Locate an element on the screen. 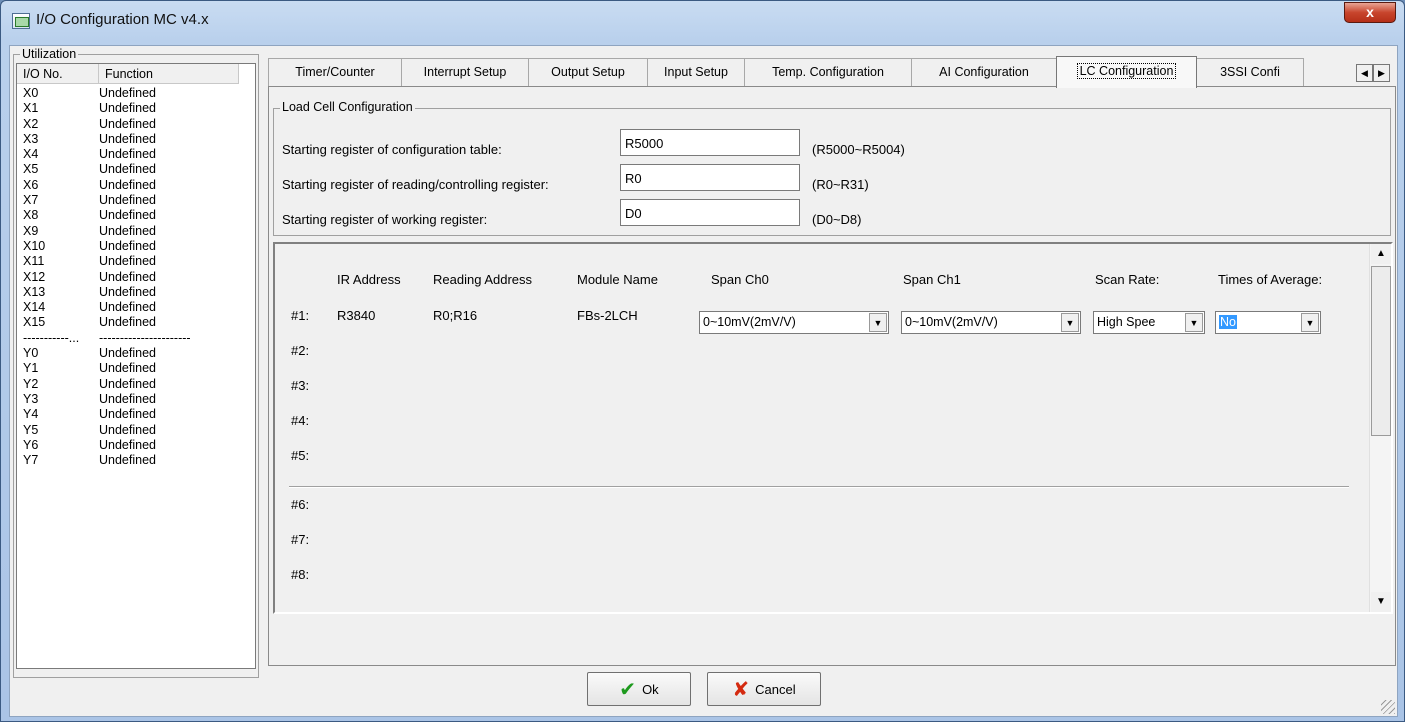 This screenshot has width=1405, height=722. tab-3ssi-confi: 3SSI Confi is located at coordinates (1250, 72).